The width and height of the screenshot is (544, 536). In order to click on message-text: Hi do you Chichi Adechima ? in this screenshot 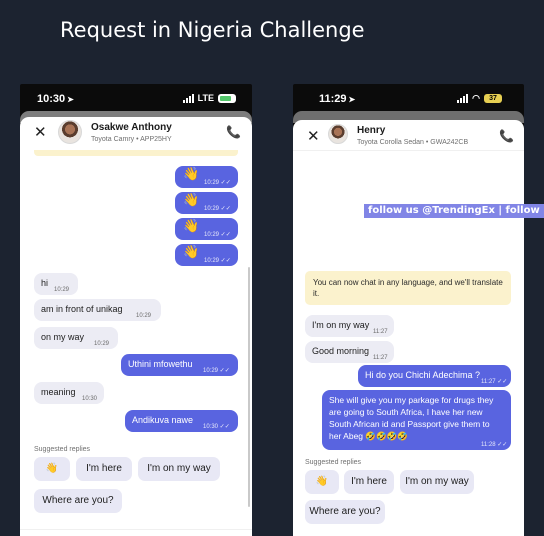, I will do `click(423, 375)`.